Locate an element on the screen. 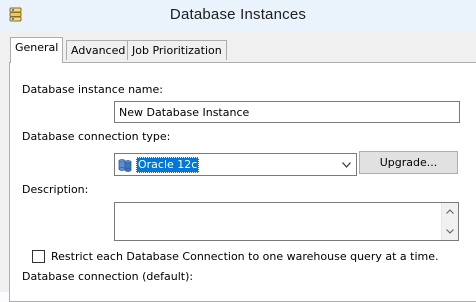 This screenshot has width=476, height=302. title-bar: Database Instances is located at coordinates (238, 16).